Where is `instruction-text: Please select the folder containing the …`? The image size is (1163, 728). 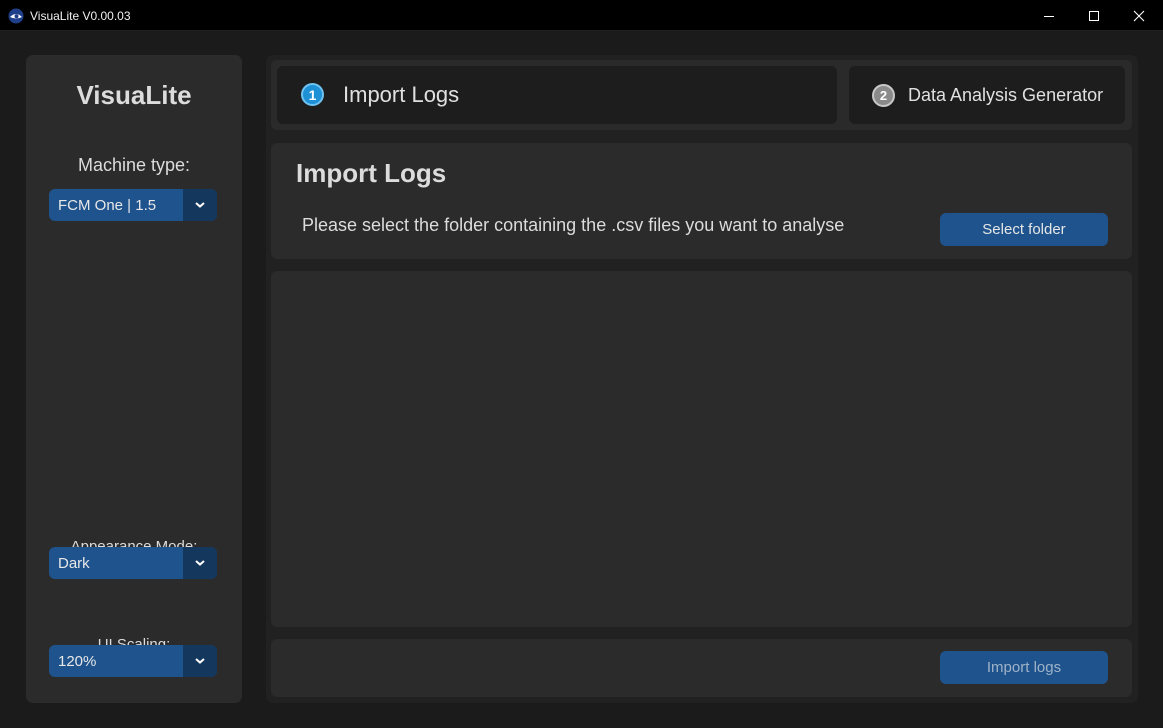 instruction-text: Please select the folder containing the … is located at coordinates (573, 225).